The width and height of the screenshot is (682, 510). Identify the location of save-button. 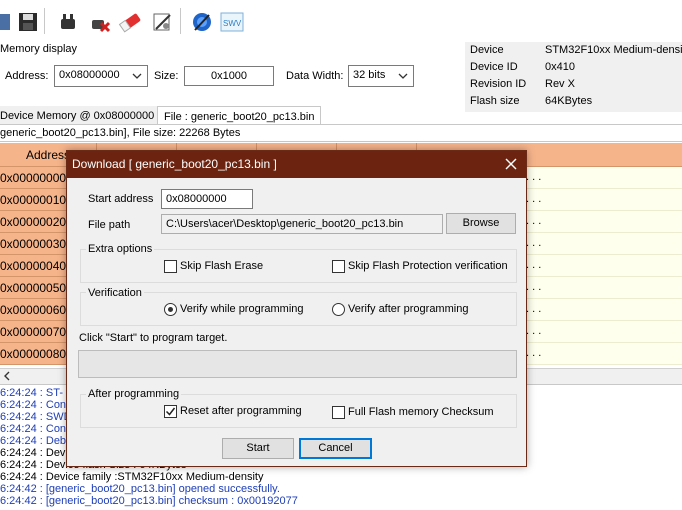
(28, 22).